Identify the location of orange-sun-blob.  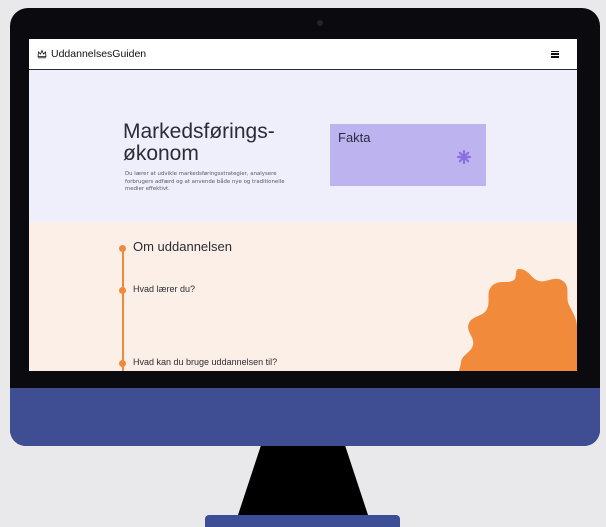
(518, 320).